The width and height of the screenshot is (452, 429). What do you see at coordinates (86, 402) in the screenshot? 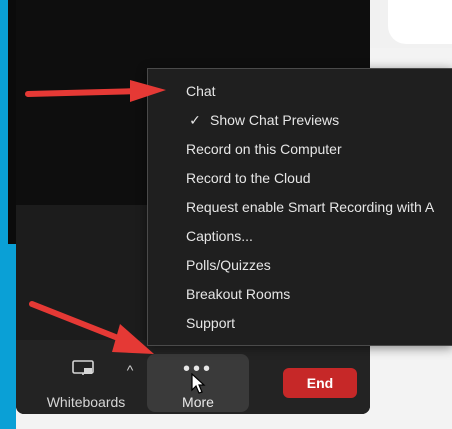
I see `whiteboards-label: Whiteboards` at bounding box center [86, 402].